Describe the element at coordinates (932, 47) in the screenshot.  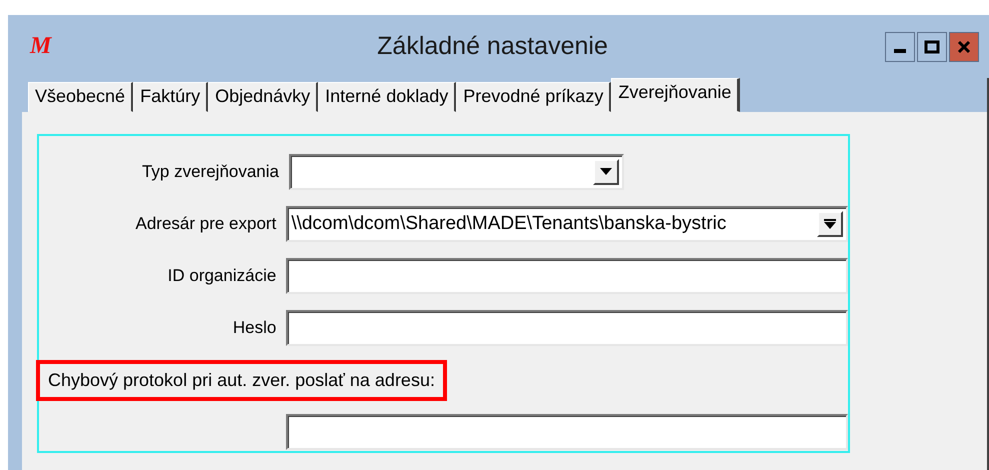
I see `maximize-icon` at that location.